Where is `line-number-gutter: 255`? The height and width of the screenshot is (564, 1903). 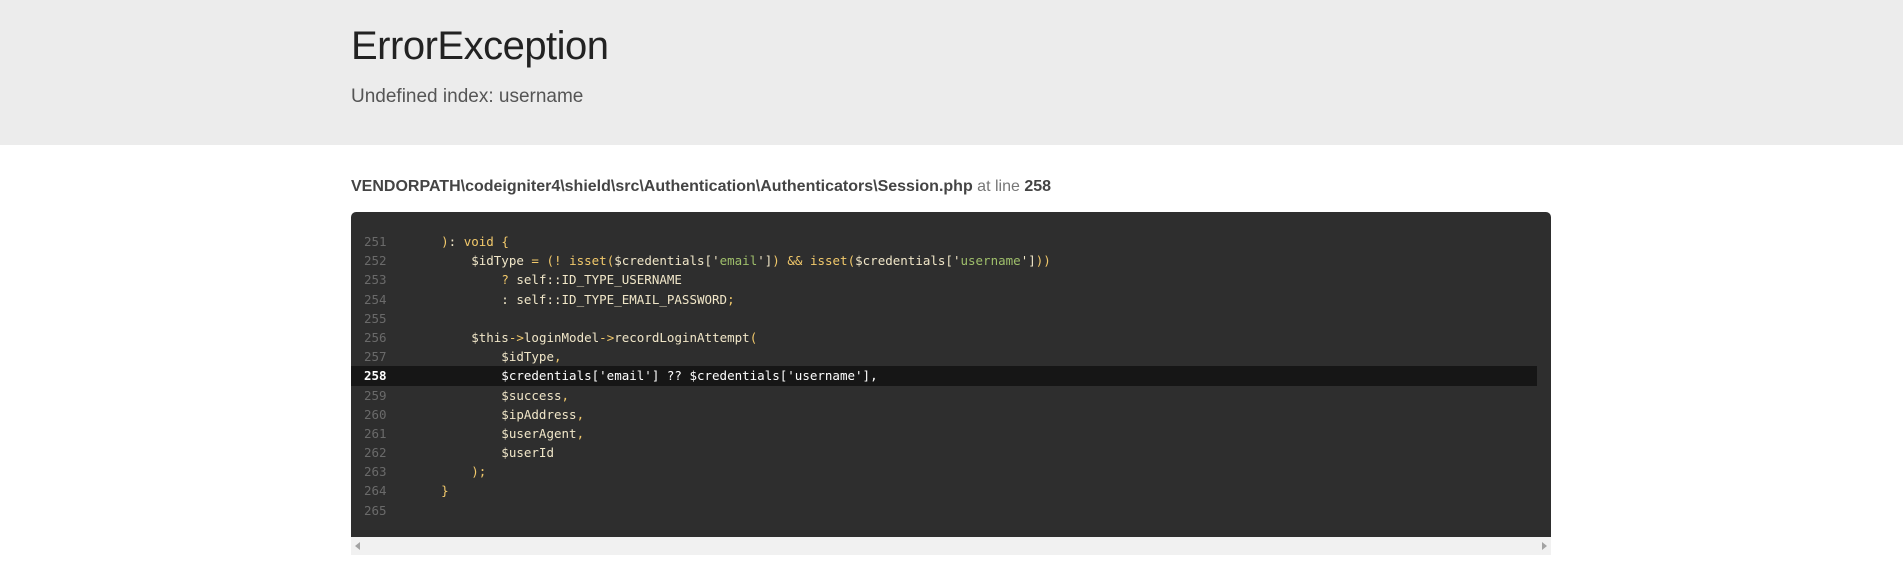
line-number-gutter: 255 is located at coordinates (375, 318).